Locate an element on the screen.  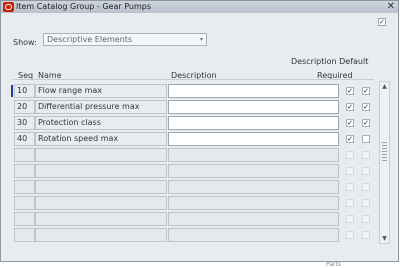
table-row: 10 Flow range max ✓ ✓ is located at coordinates (192, 91).